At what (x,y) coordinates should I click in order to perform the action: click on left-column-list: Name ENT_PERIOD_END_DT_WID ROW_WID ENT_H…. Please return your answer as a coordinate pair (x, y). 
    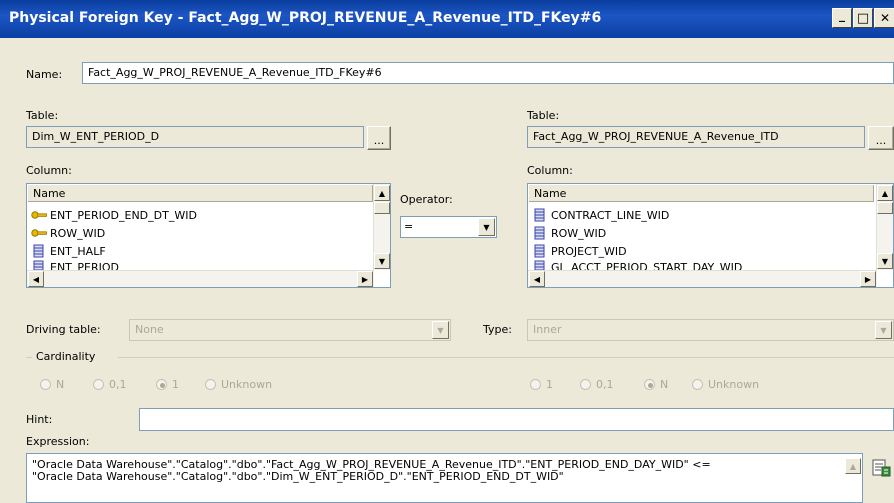
    Looking at the image, I should click on (208, 235).